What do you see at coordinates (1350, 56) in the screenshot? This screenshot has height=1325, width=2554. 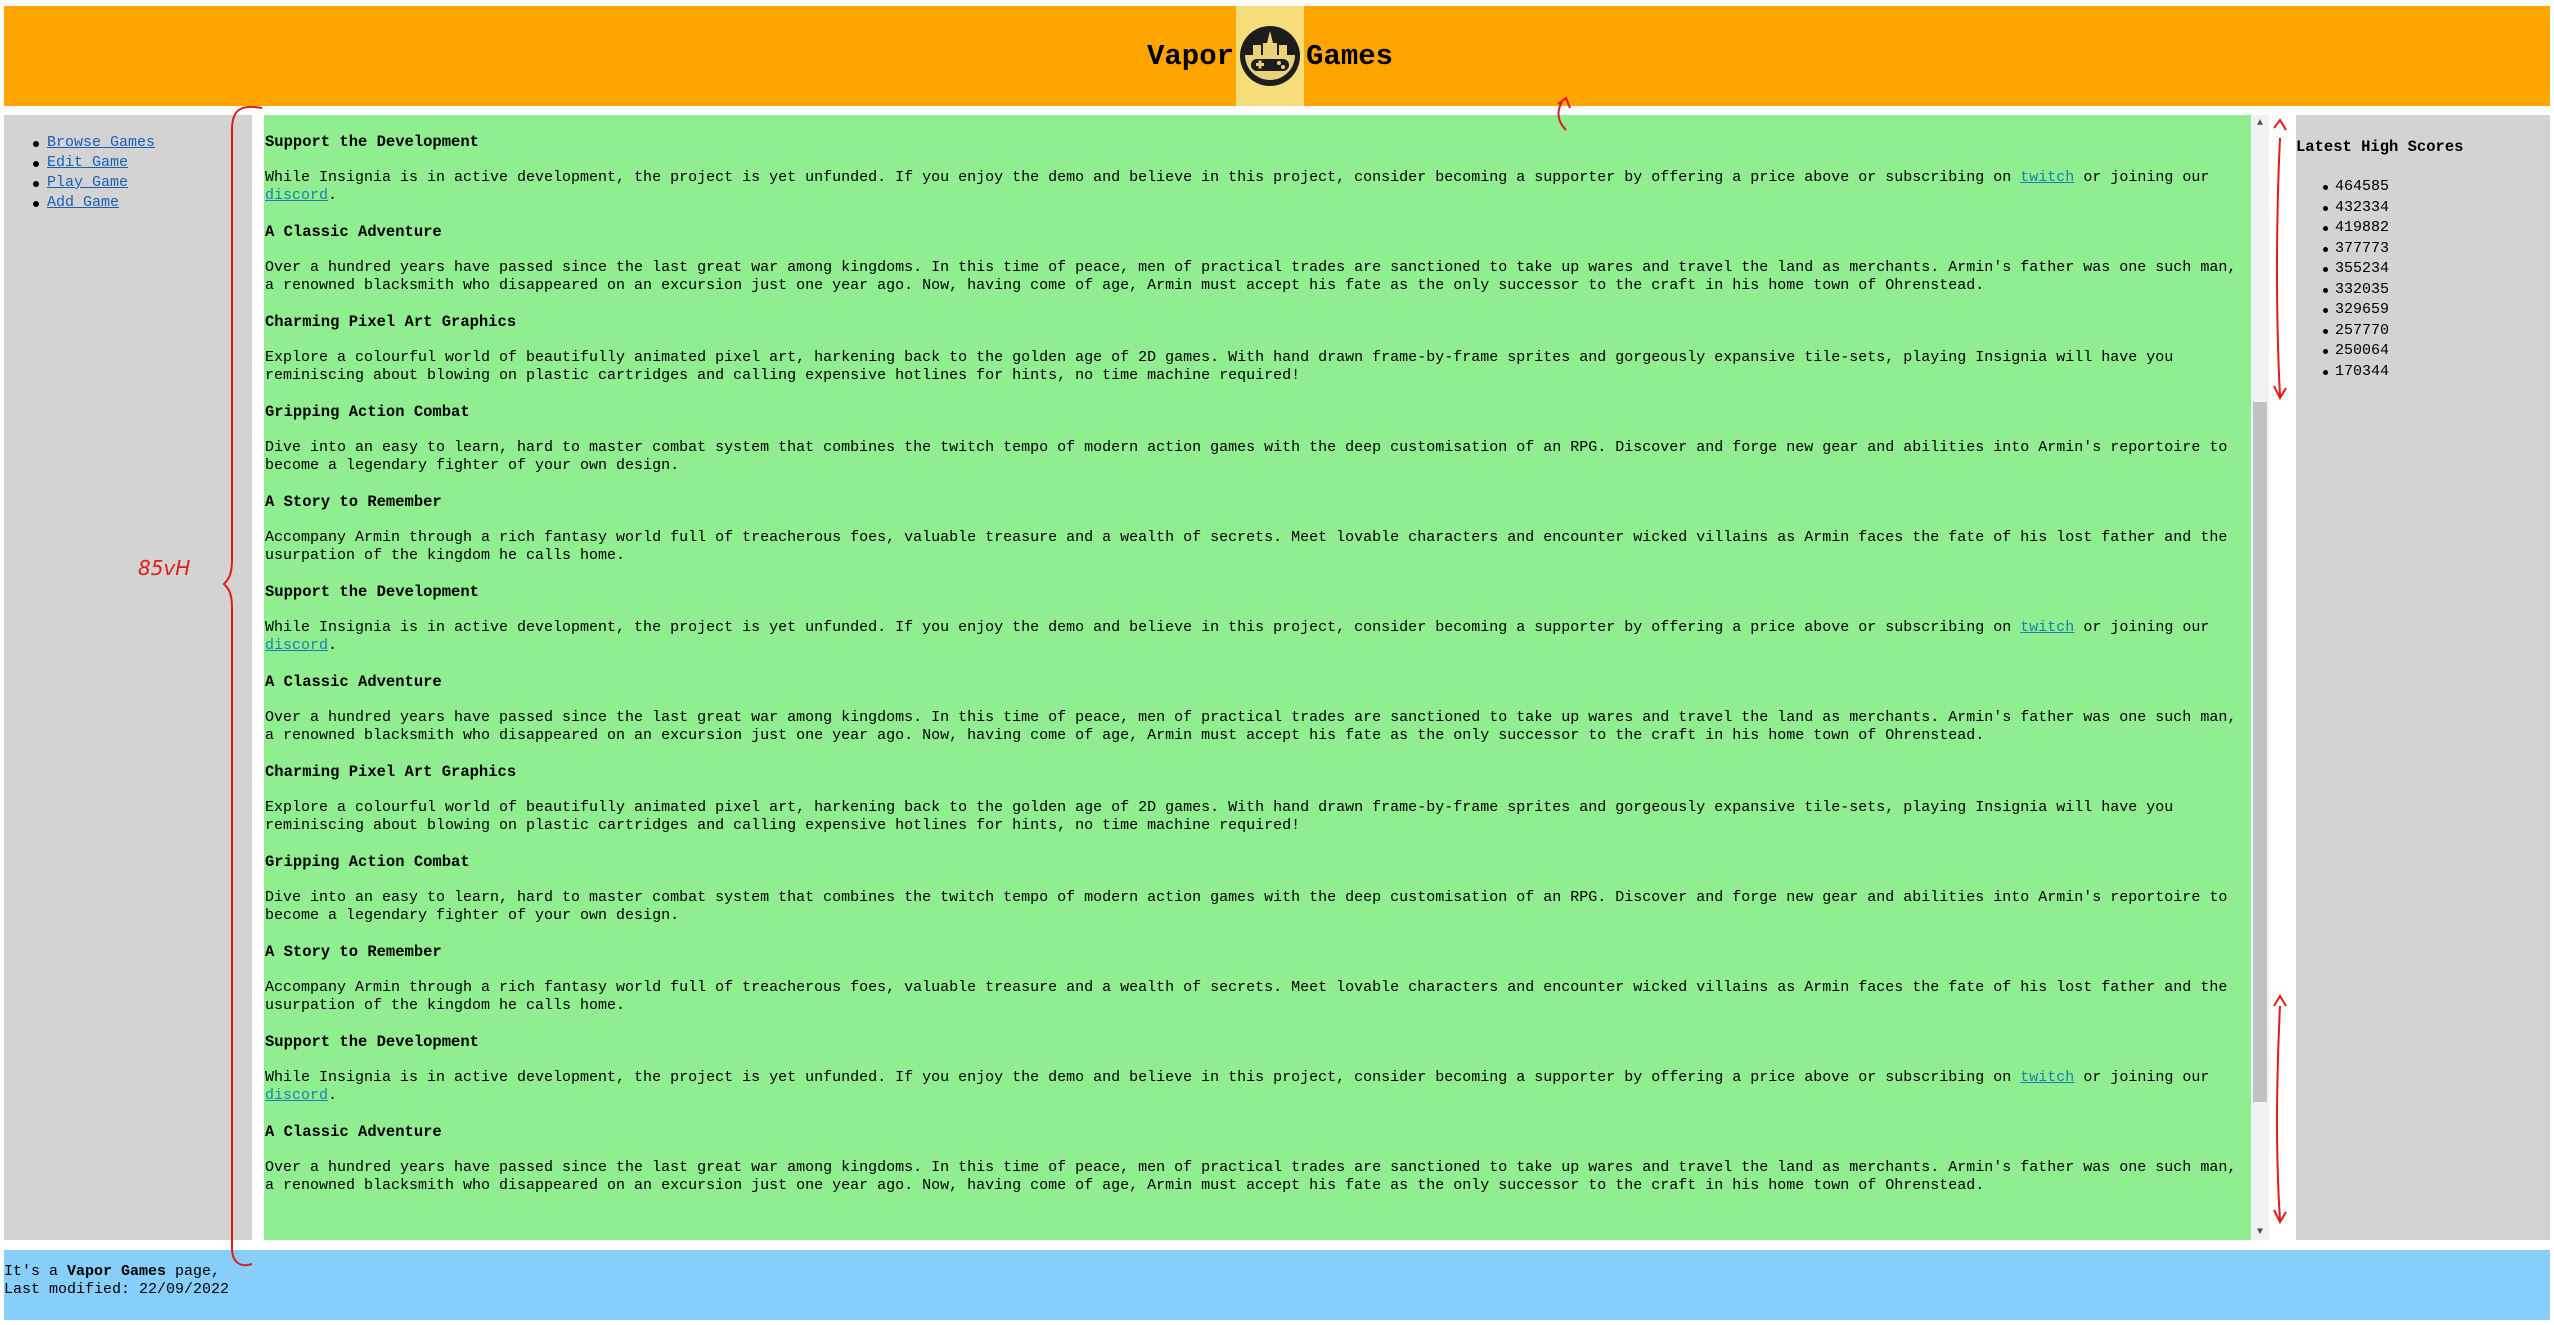 I see `brand-right-word: Games` at bounding box center [1350, 56].